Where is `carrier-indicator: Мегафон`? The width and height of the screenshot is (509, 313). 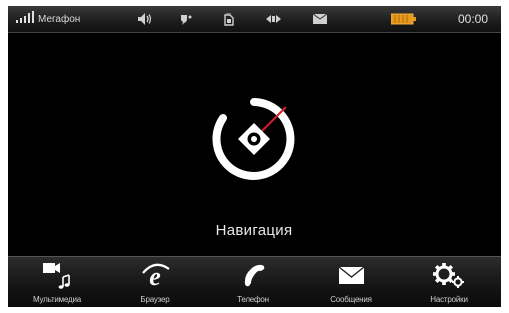
carrier-indicator: Мегафон is located at coordinates (48, 19).